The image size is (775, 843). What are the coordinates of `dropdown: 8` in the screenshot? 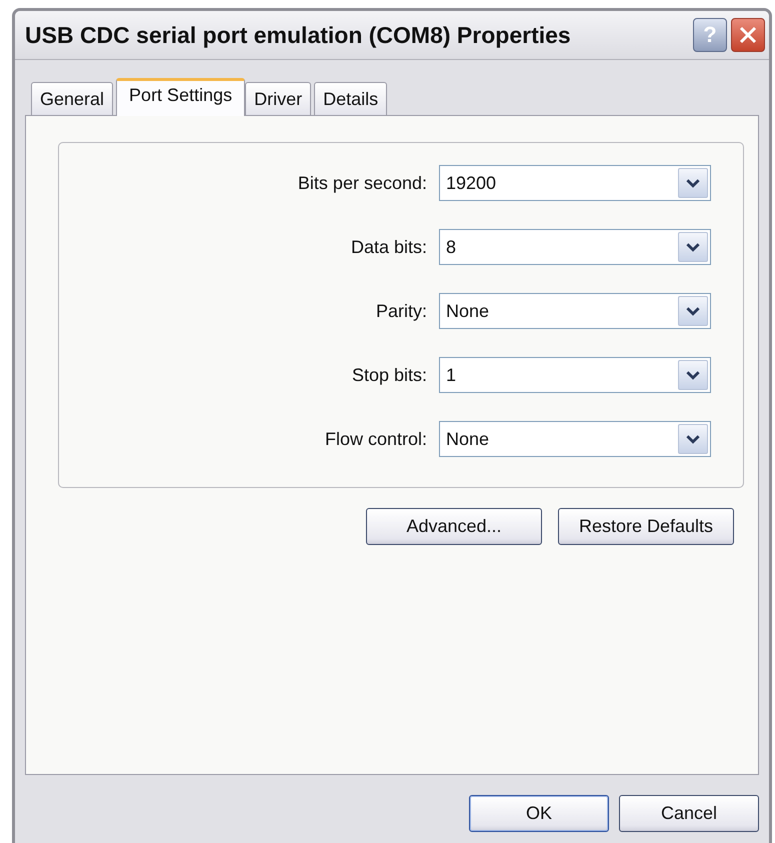 It's located at (575, 247).